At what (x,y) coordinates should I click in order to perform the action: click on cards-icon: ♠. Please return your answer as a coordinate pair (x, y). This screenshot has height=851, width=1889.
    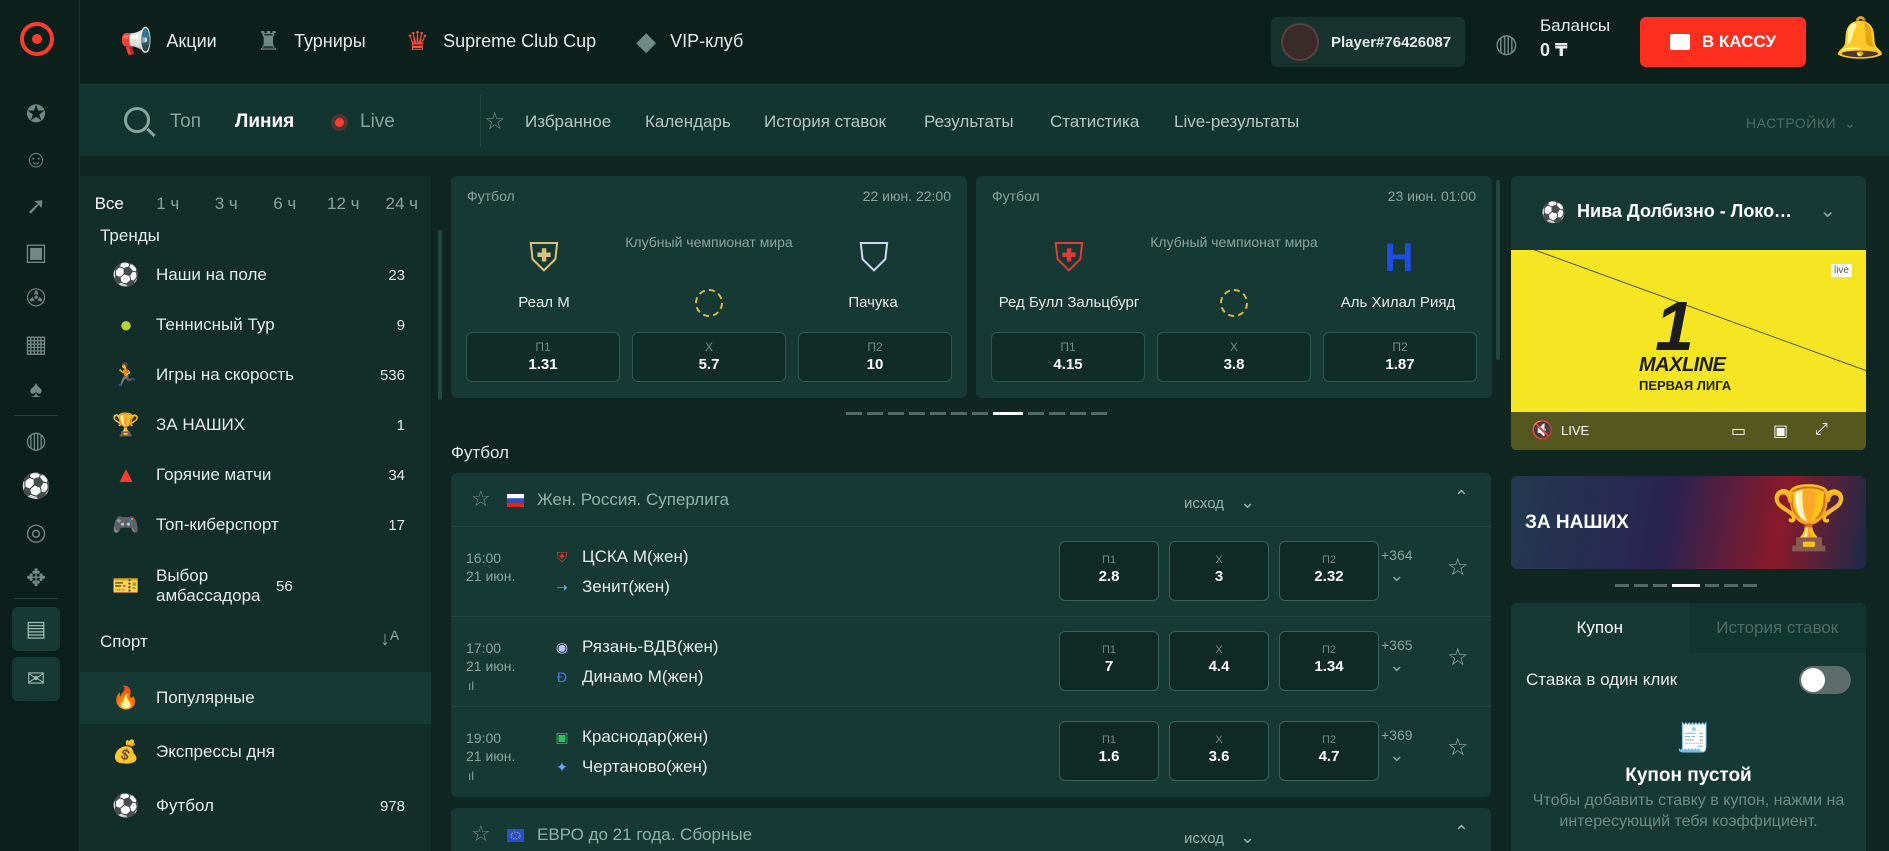
    Looking at the image, I should click on (36, 390).